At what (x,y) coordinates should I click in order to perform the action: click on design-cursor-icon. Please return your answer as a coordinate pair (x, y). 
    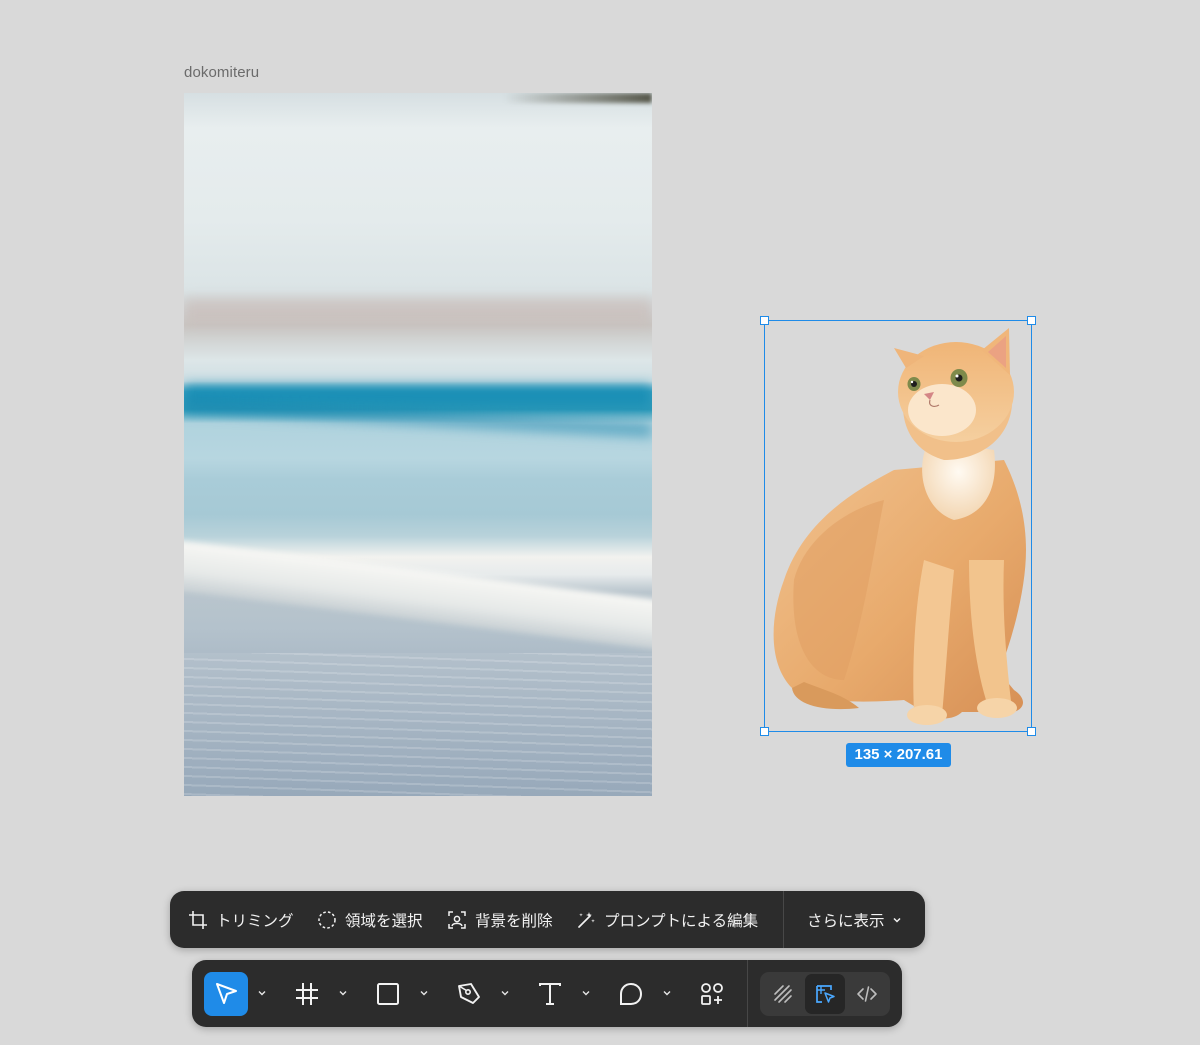
    Looking at the image, I should click on (825, 994).